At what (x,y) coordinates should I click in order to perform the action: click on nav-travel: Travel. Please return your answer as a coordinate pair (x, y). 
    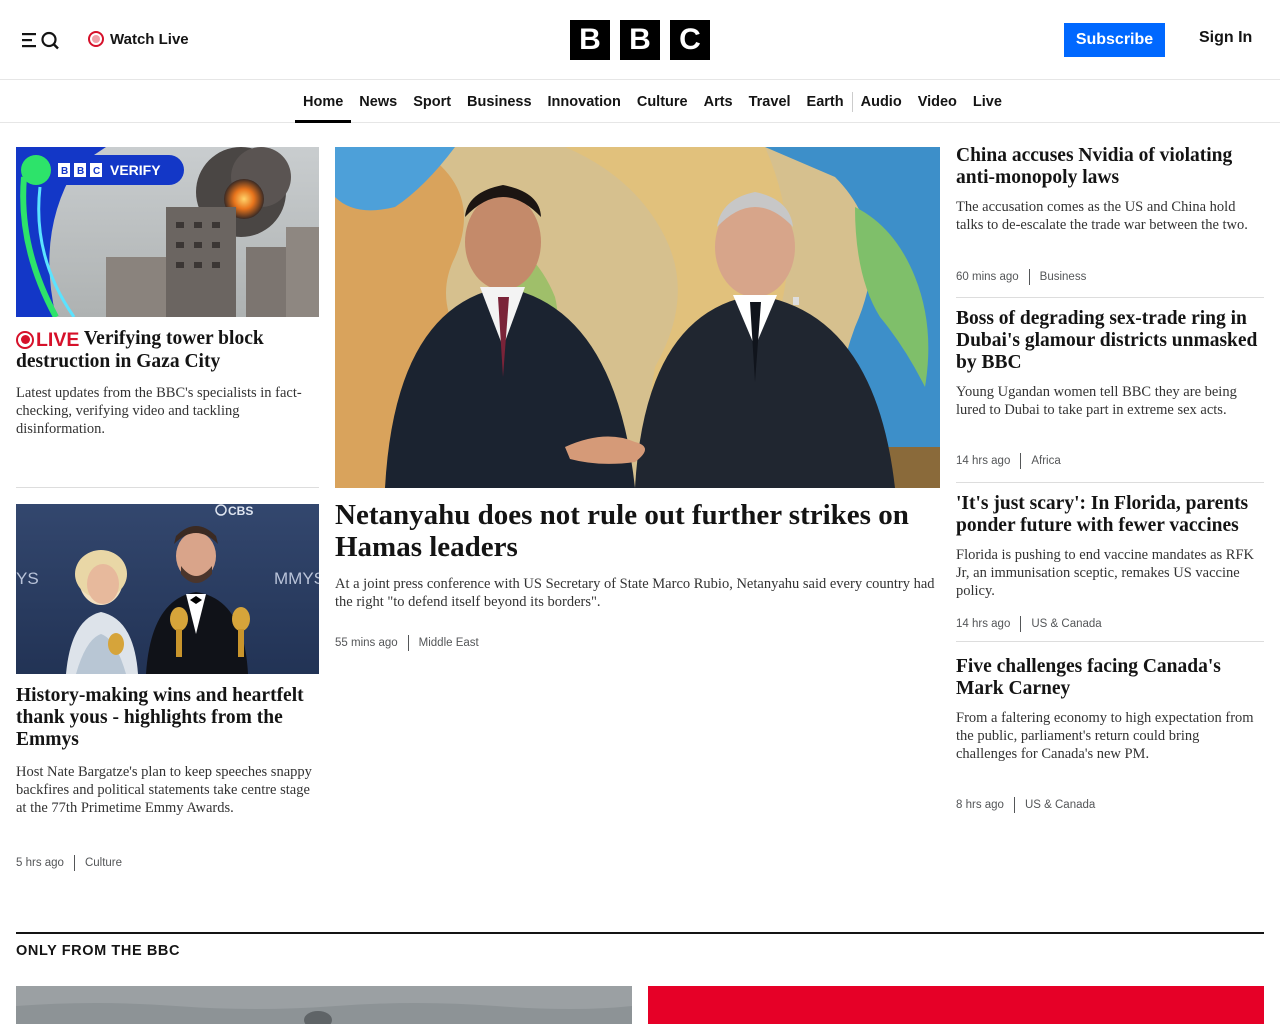
    Looking at the image, I should click on (770, 101).